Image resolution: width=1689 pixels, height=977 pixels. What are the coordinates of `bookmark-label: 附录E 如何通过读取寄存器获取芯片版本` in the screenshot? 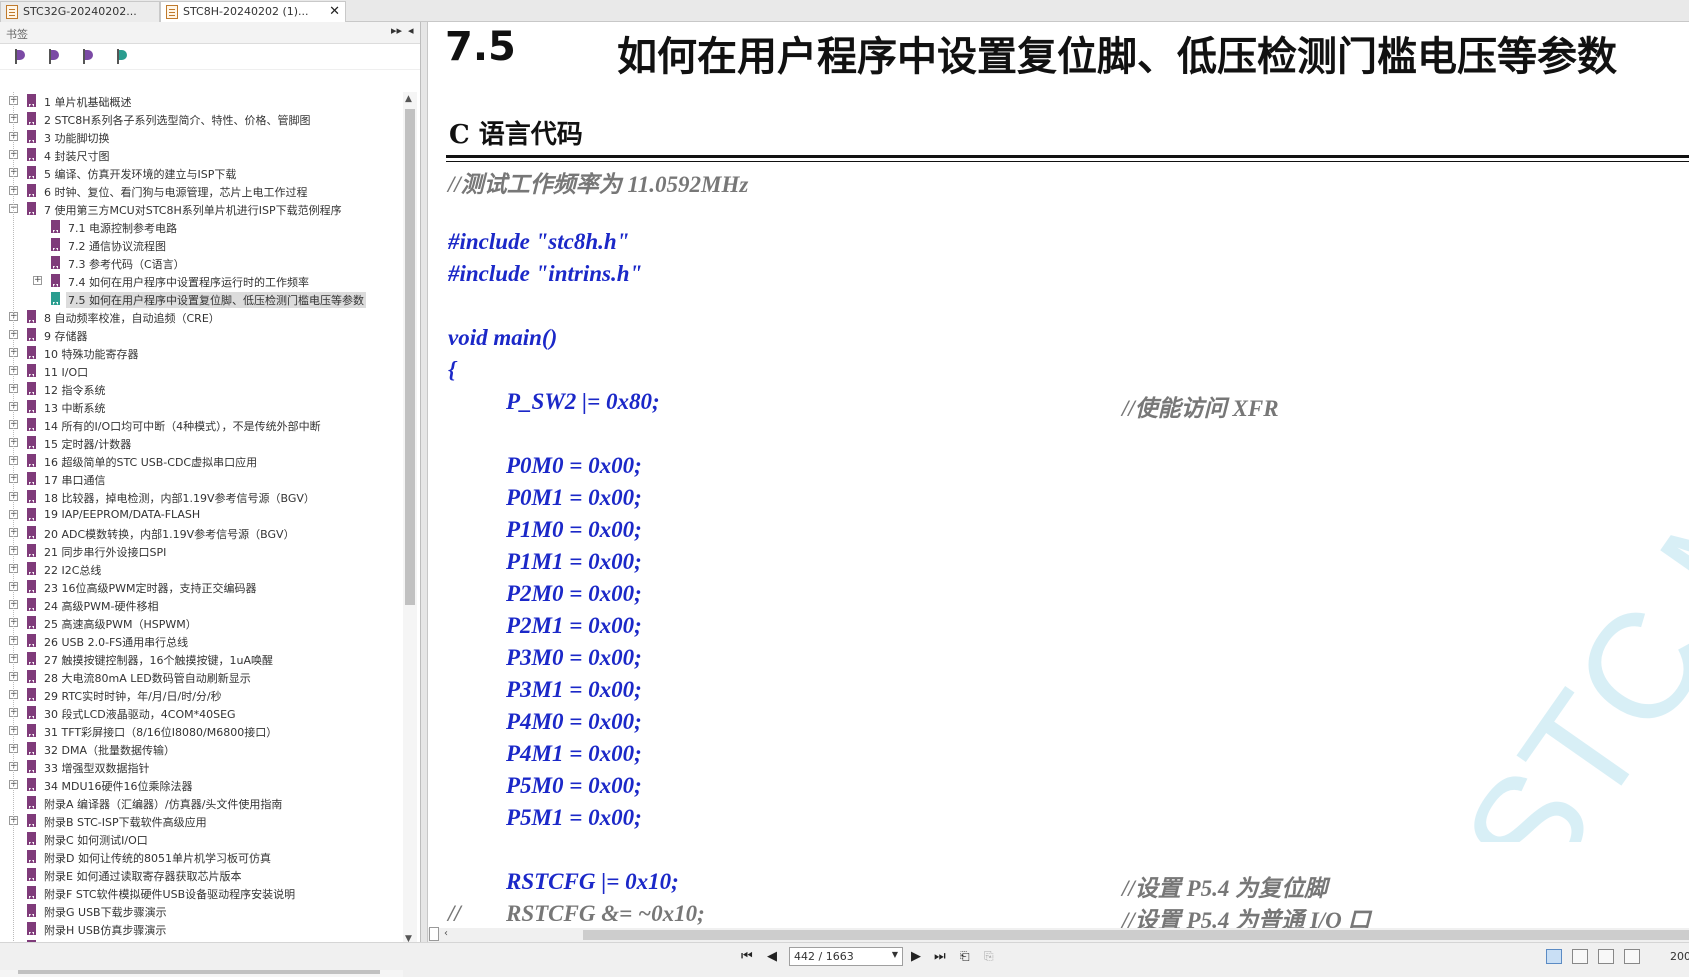 It's located at (143, 876).